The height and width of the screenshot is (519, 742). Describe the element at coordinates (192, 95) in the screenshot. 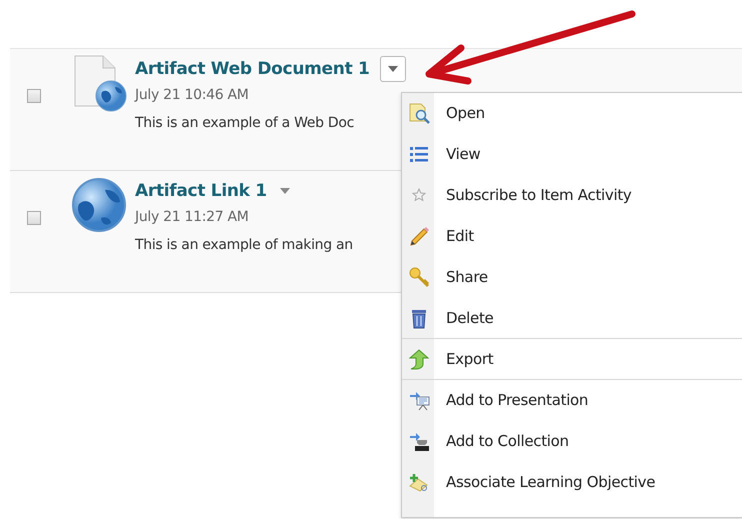

I see `item-date: July 21 10:46 AM` at that location.